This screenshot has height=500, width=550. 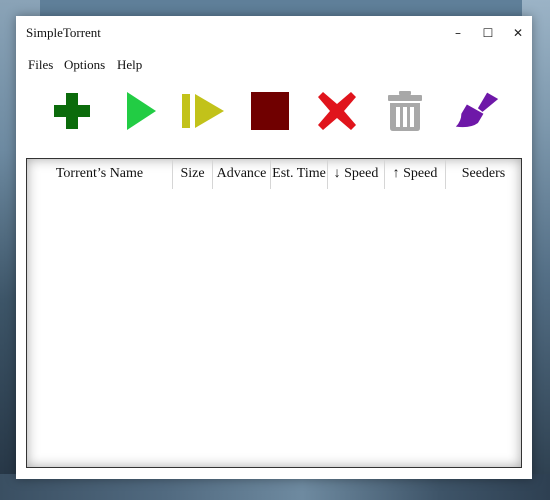 I want to click on resume-icon, so click(x=203, y=111).